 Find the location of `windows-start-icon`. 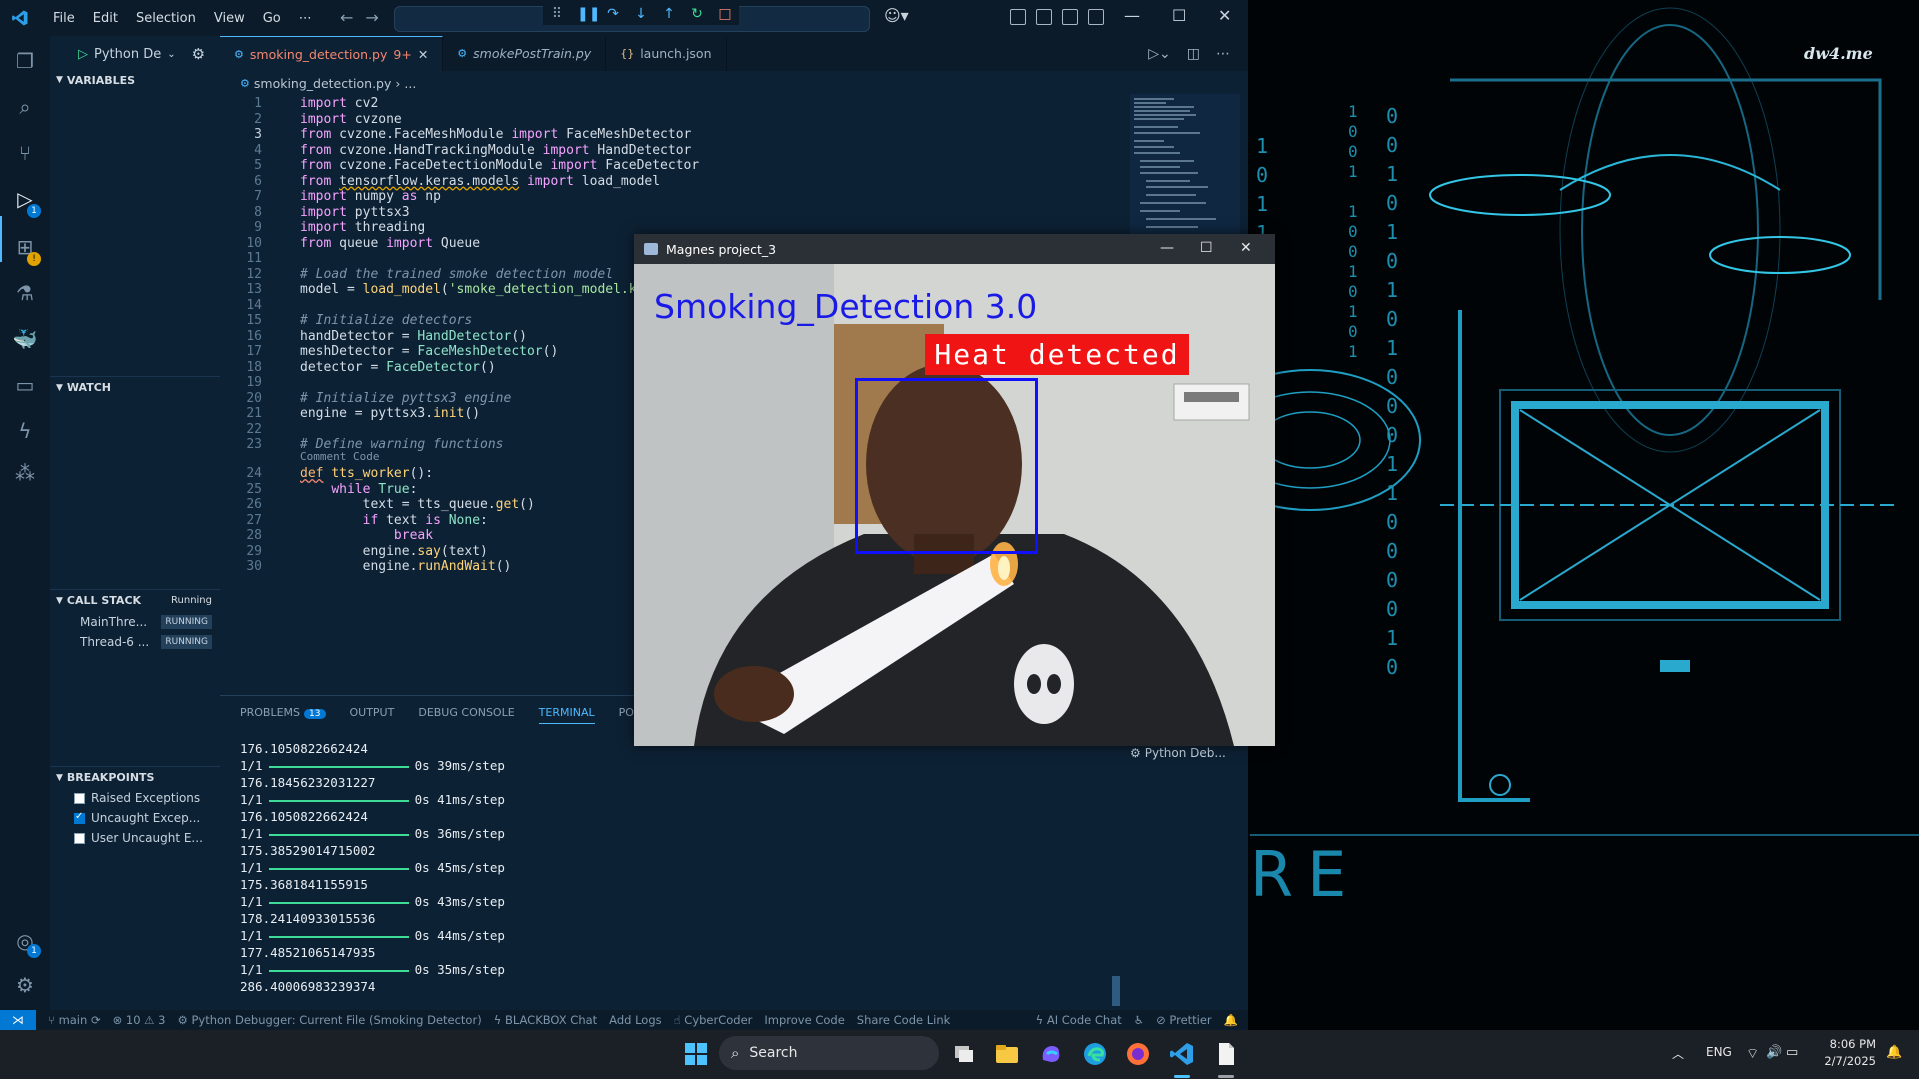

windows-start-icon is located at coordinates (696, 1054).